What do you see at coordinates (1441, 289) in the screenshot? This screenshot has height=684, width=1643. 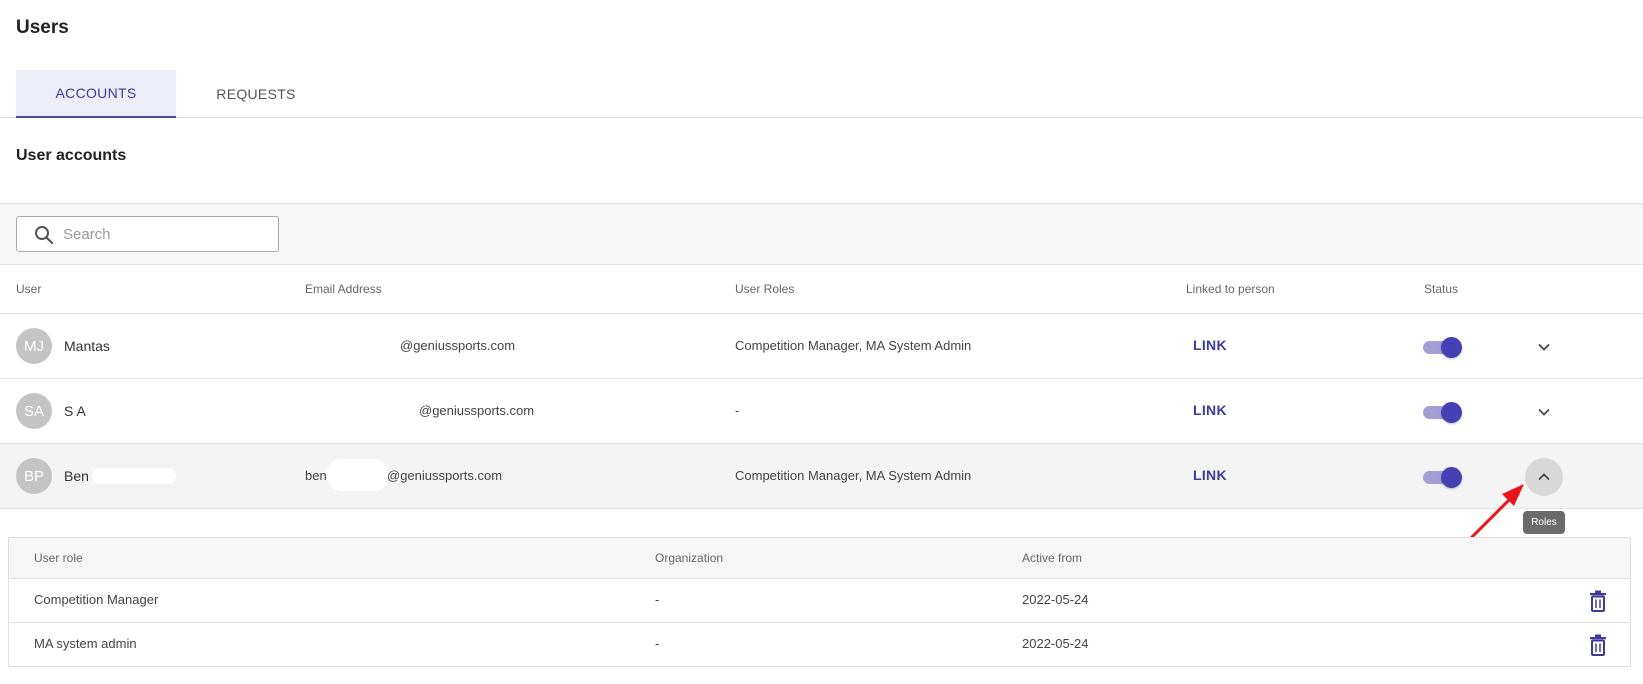 I see `column-header-status: Status` at bounding box center [1441, 289].